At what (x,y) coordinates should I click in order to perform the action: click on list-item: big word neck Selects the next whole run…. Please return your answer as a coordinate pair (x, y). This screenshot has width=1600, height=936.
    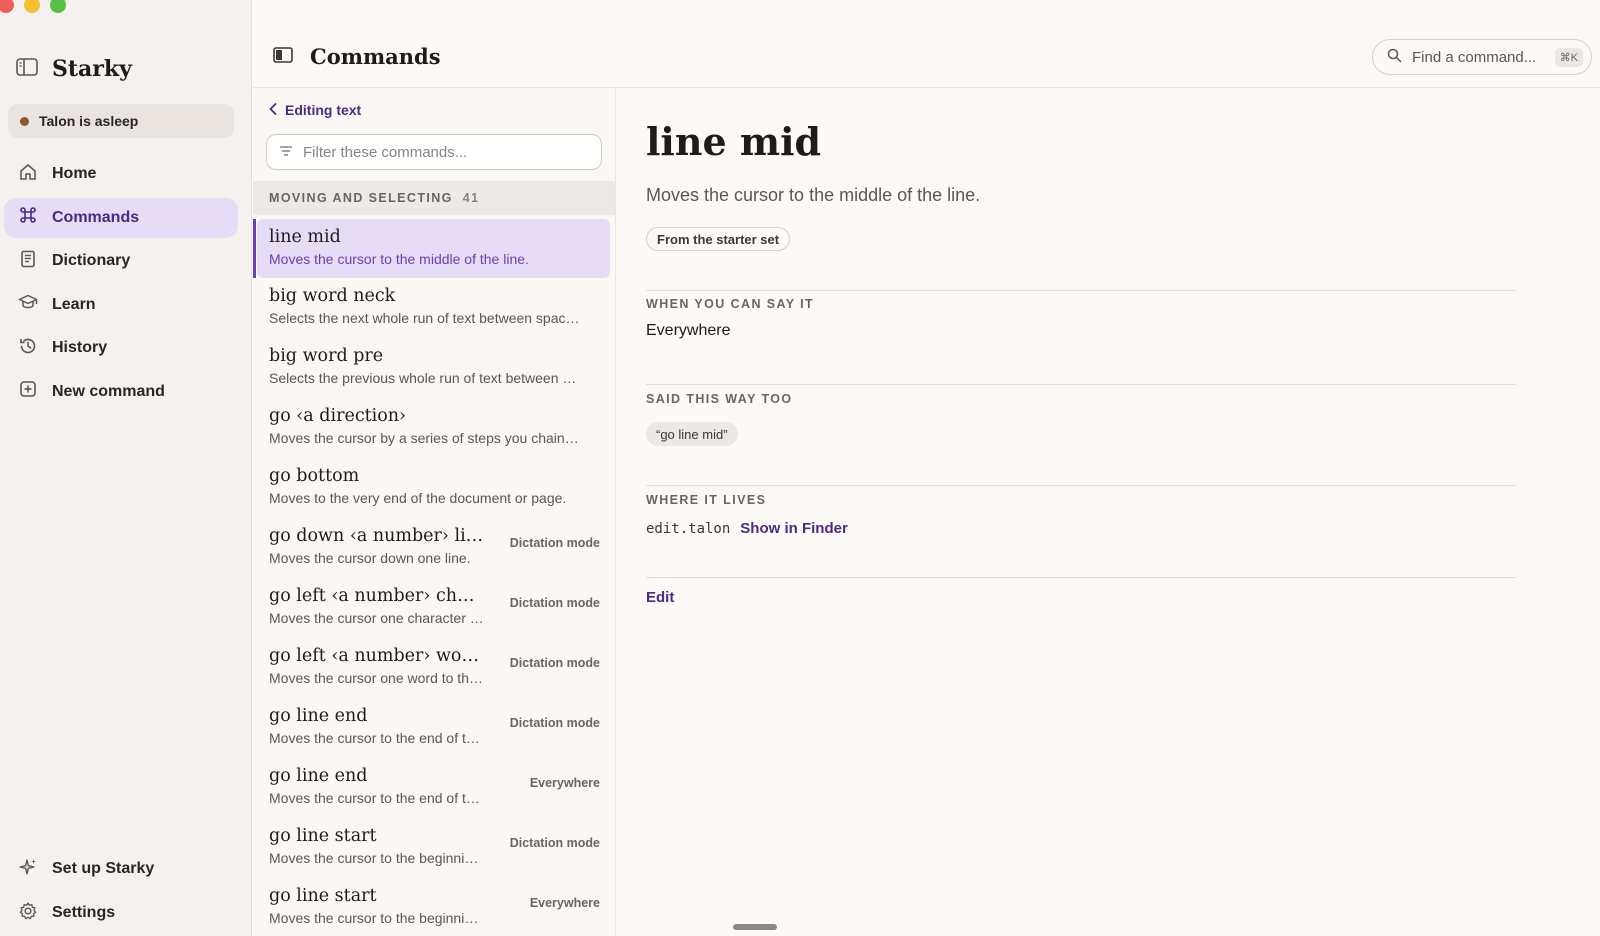
    Looking at the image, I should click on (434, 308).